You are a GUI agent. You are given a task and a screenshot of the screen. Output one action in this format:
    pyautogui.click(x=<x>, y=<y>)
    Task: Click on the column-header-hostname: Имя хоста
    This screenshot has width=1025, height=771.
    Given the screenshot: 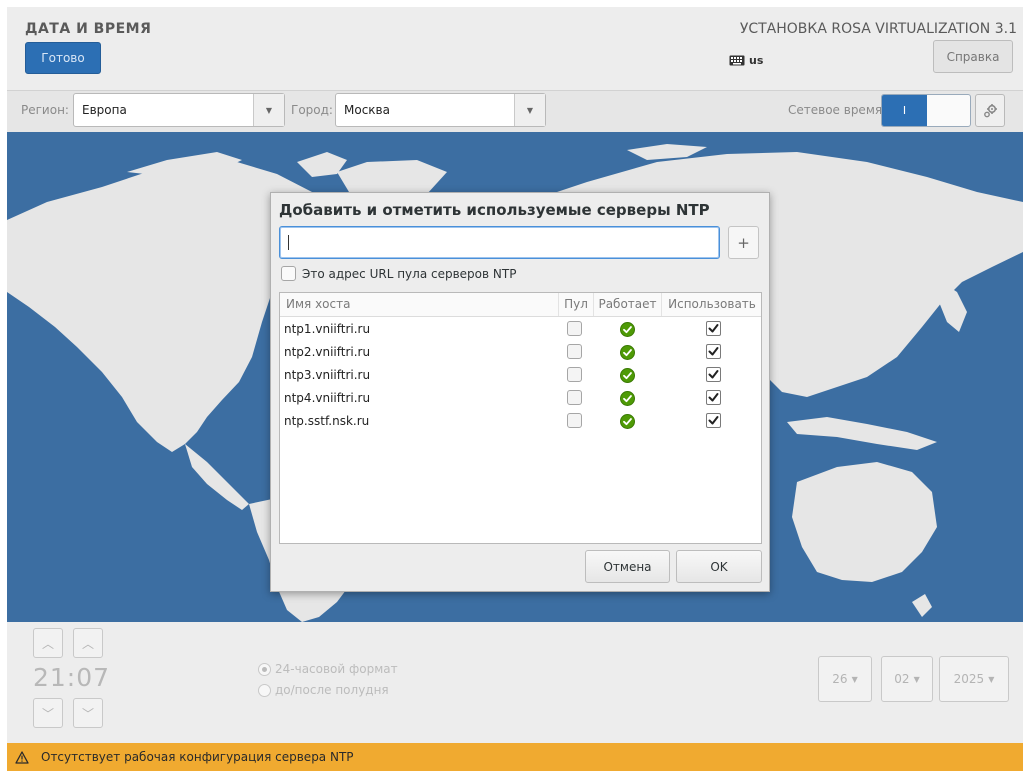 What is the action you would take?
    pyautogui.click(x=419, y=304)
    